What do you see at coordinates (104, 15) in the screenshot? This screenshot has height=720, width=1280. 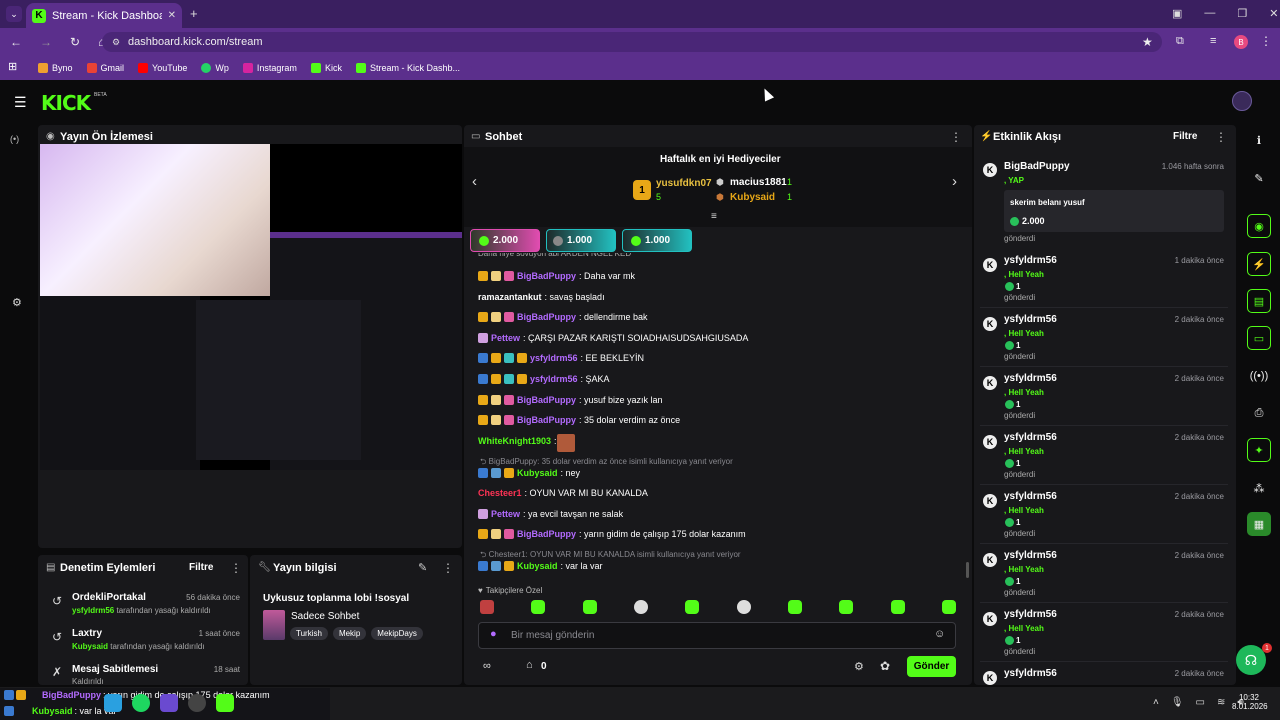 I see `browser-tab: K Stream - Kick Dashboard ✕` at bounding box center [104, 15].